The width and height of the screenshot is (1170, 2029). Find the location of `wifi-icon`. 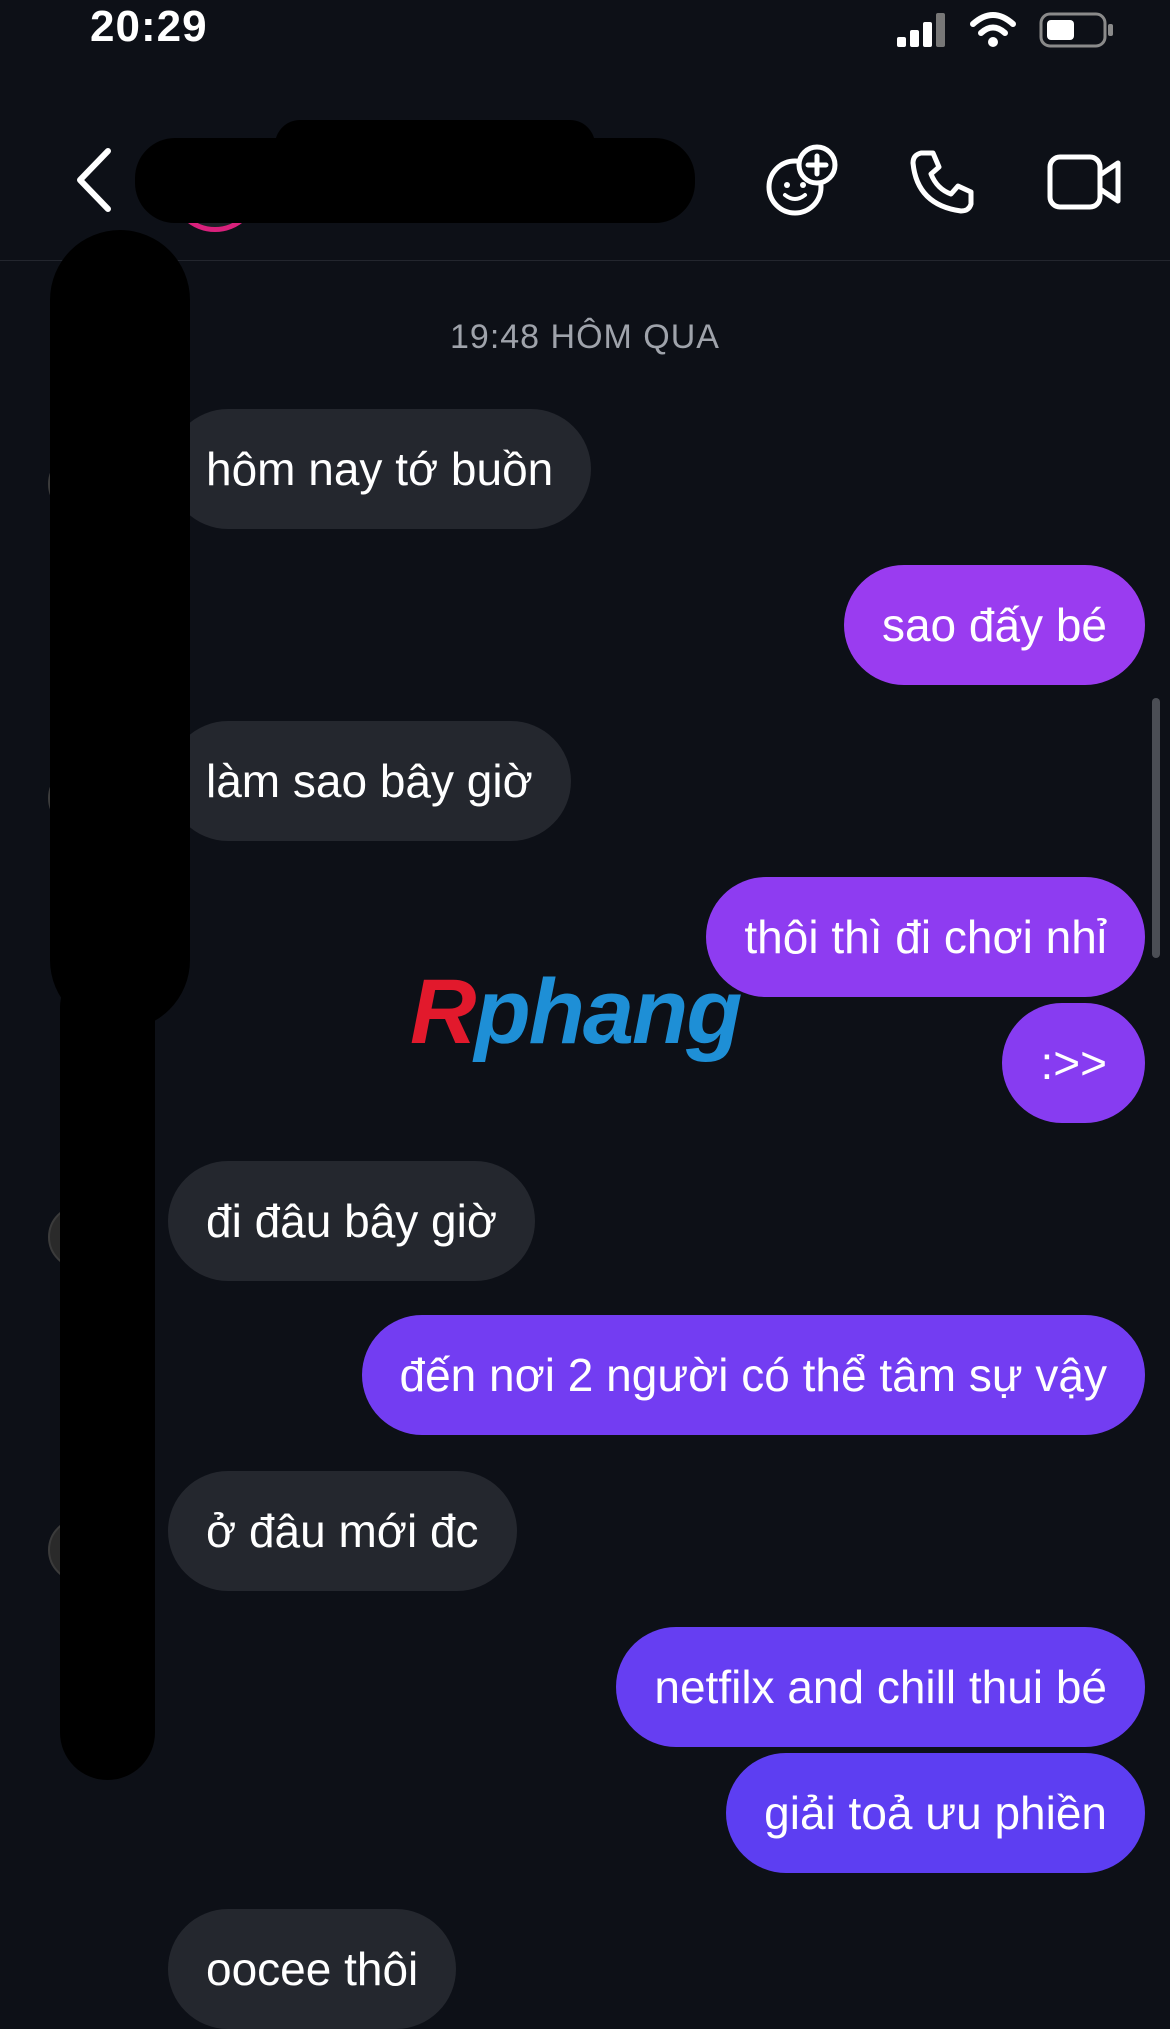

wifi-icon is located at coordinates (993, 29).